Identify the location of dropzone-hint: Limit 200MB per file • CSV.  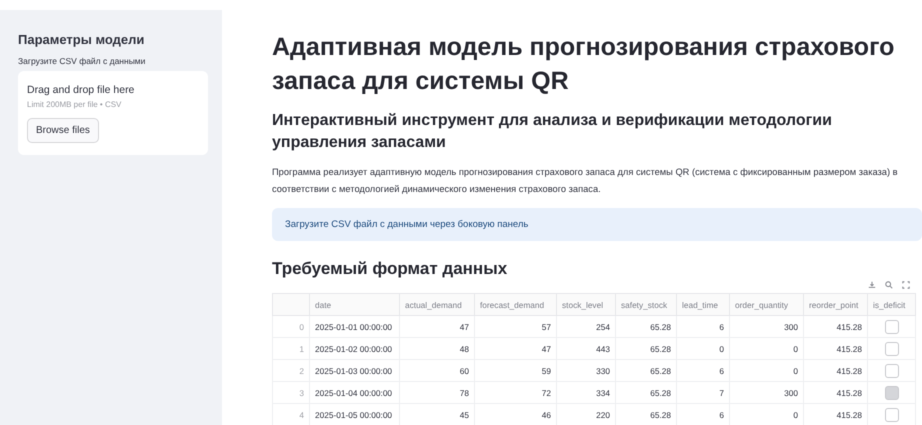
(74, 104).